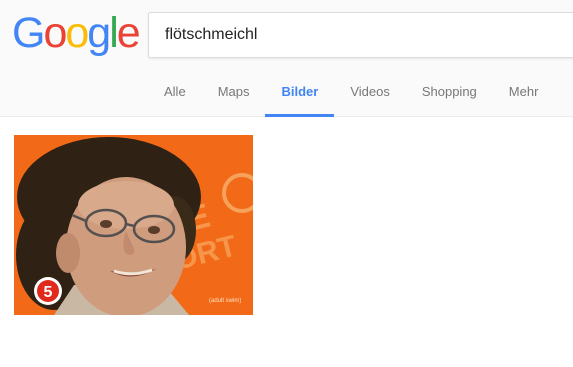  Describe the element at coordinates (365, 35) in the screenshot. I see `search-input` at that location.